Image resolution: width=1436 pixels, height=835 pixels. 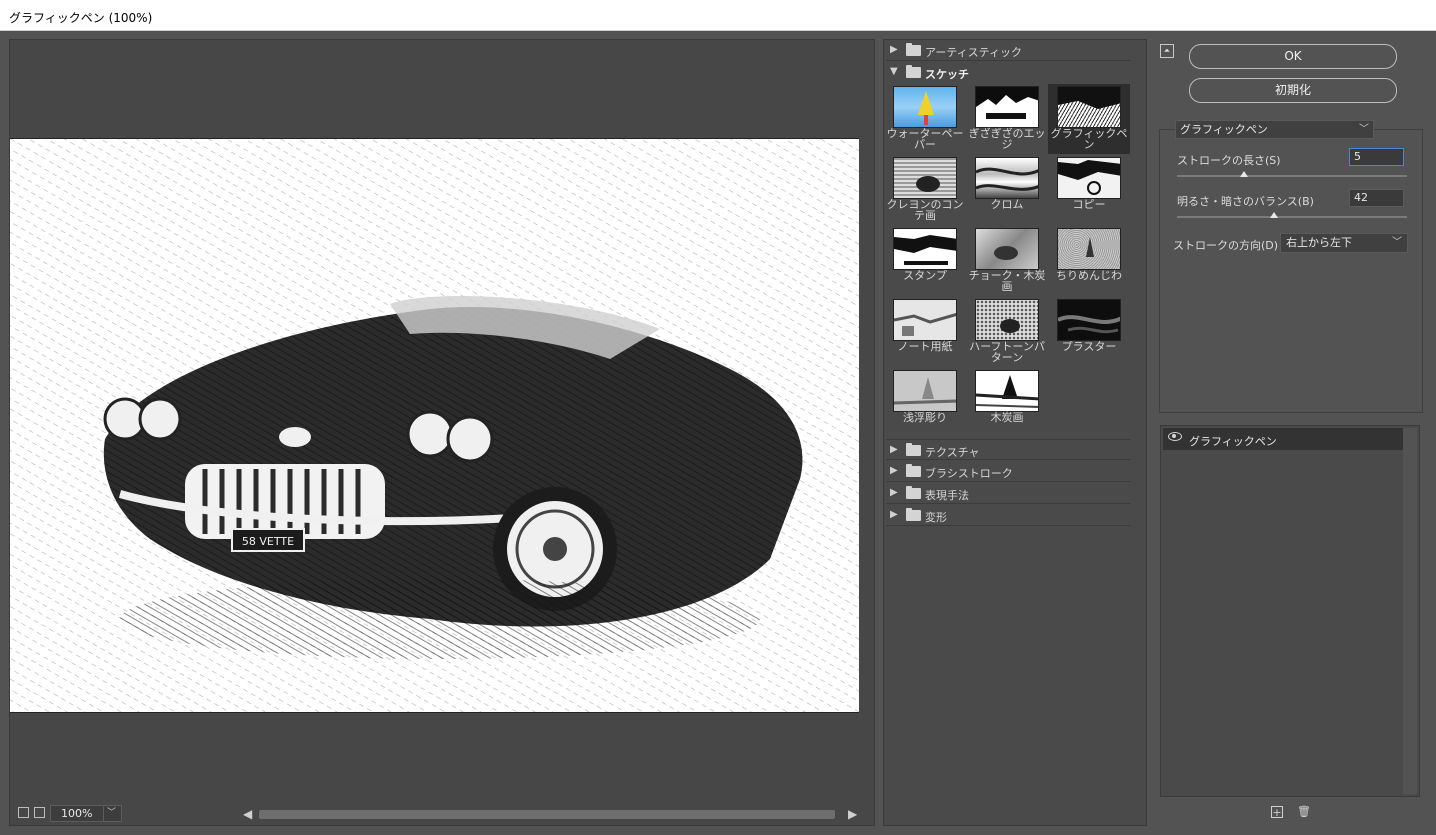 What do you see at coordinates (268, 541) in the screenshot?
I see `license-plate-text: 58 VETTE` at bounding box center [268, 541].